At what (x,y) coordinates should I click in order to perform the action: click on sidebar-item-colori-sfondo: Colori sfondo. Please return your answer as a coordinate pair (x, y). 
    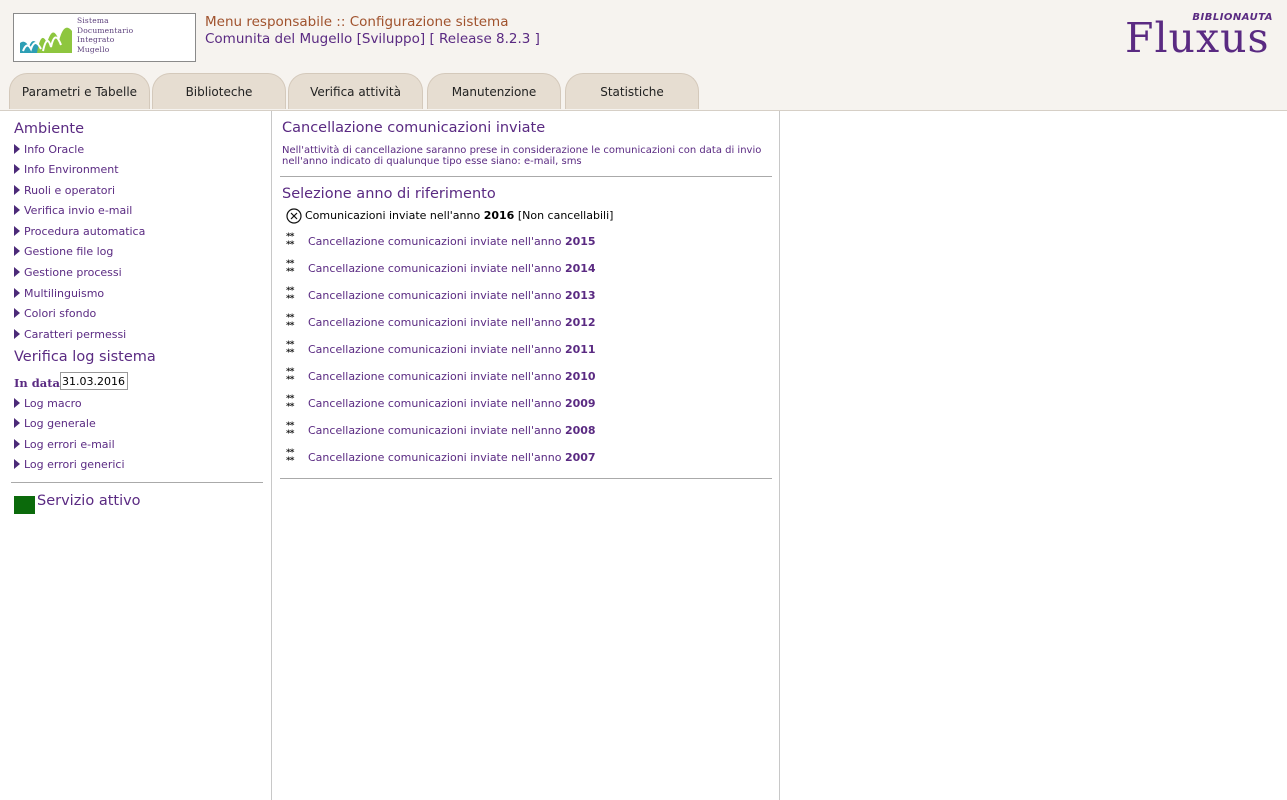
    Looking at the image, I should click on (55, 314).